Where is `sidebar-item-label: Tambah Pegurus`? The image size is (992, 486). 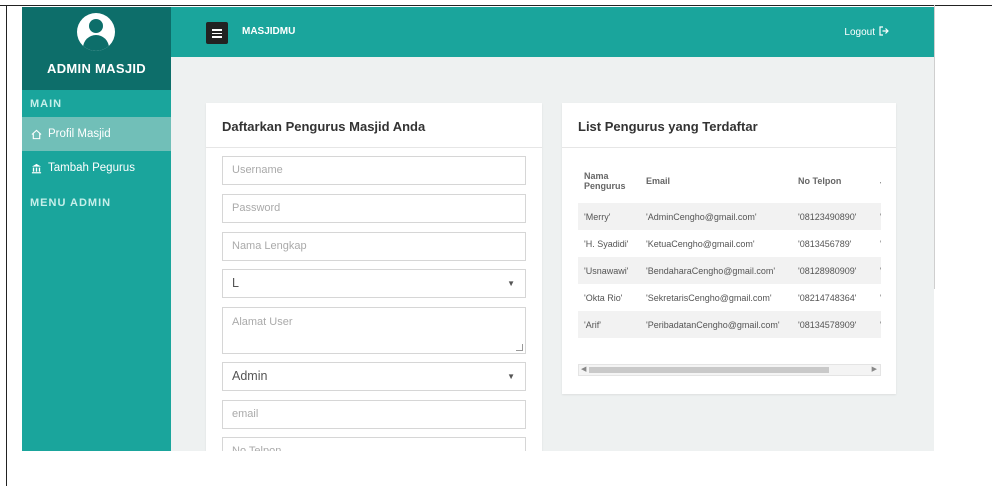 sidebar-item-label: Tambah Pegurus is located at coordinates (91, 168).